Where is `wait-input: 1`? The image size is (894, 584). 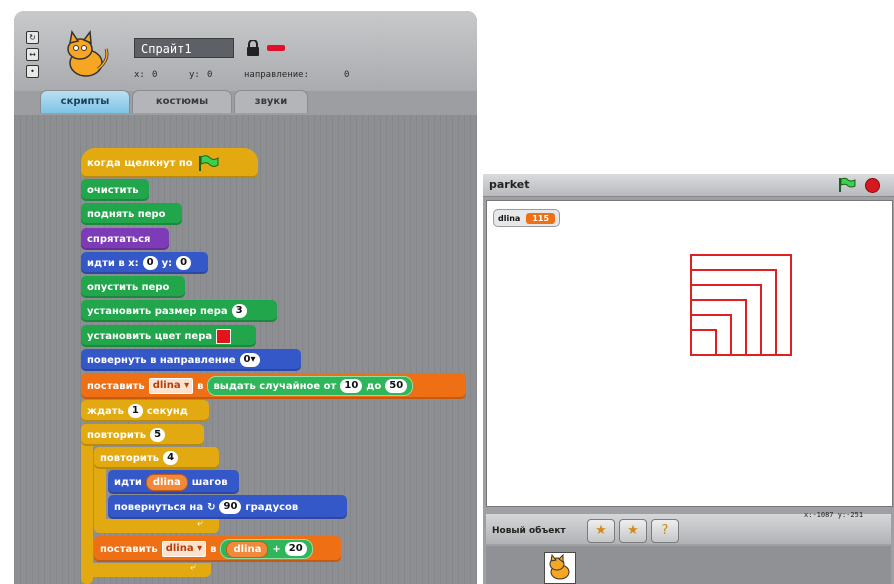 wait-input: 1 is located at coordinates (135, 411).